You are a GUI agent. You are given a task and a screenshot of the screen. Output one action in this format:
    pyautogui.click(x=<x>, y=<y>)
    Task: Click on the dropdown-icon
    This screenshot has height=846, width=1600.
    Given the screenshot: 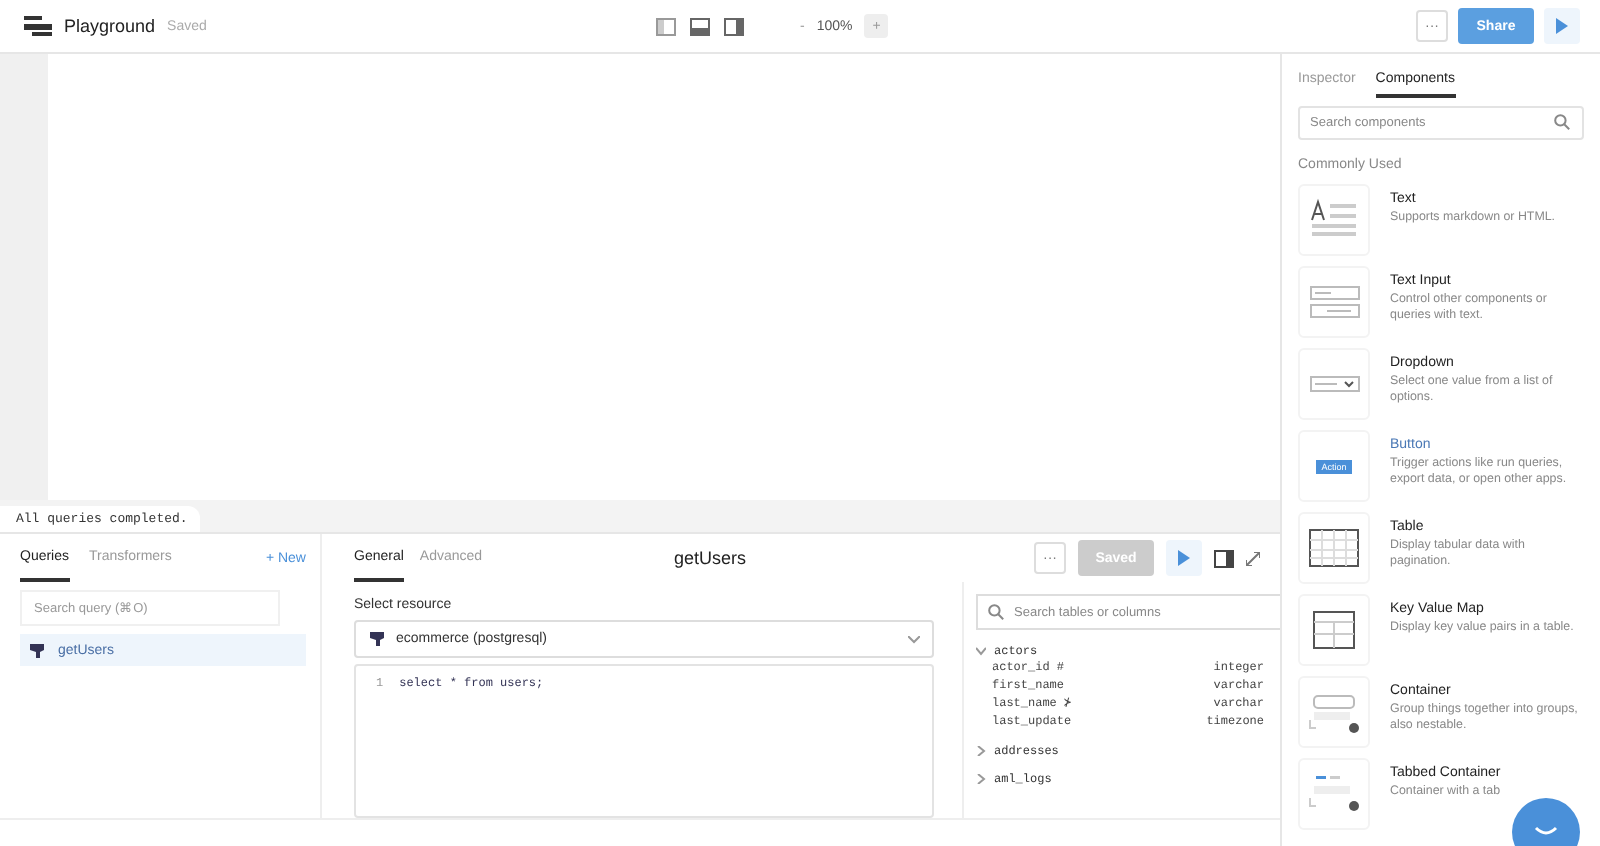 What is the action you would take?
    pyautogui.click(x=1334, y=384)
    